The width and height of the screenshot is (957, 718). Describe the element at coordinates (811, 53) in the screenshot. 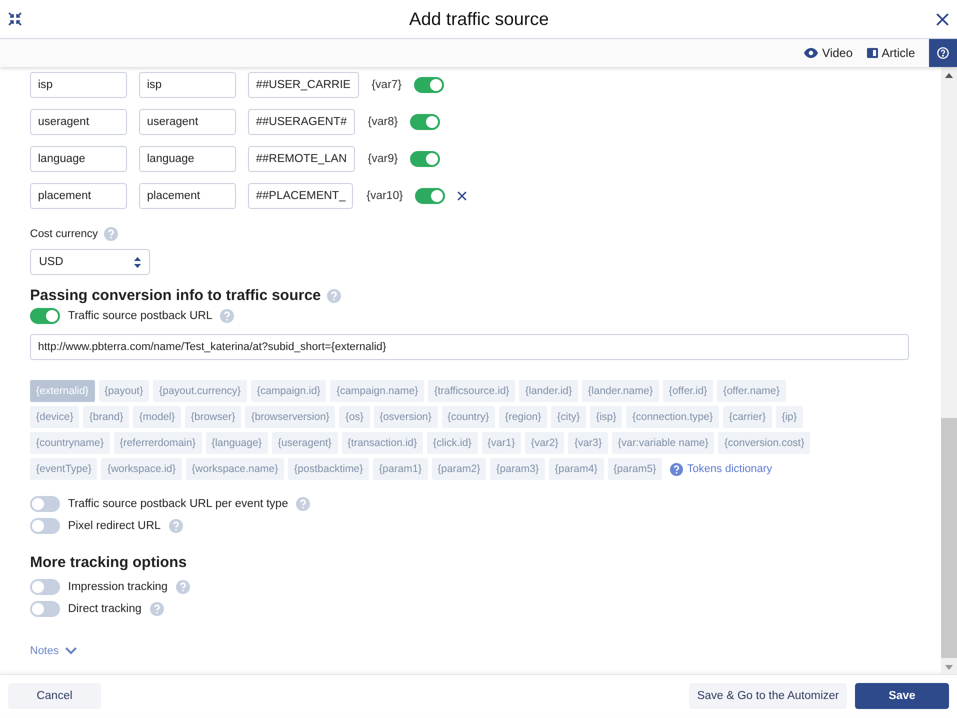

I see `eye-icon` at that location.